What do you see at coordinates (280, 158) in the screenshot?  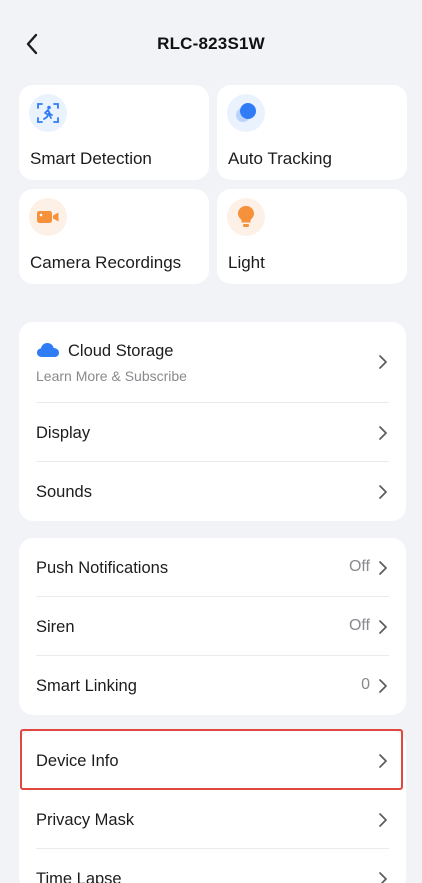 I see `tile-label: Auto Tracking` at bounding box center [280, 158].